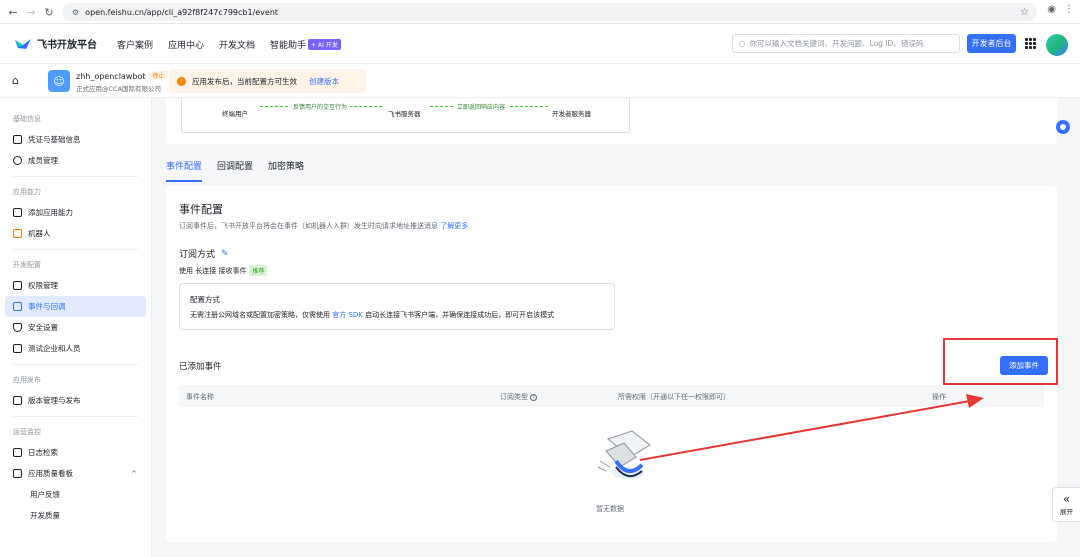 This screenshot has height=557, width=1080. I want to click on sidebar-item-bot: 机器人, so click(75, 233).